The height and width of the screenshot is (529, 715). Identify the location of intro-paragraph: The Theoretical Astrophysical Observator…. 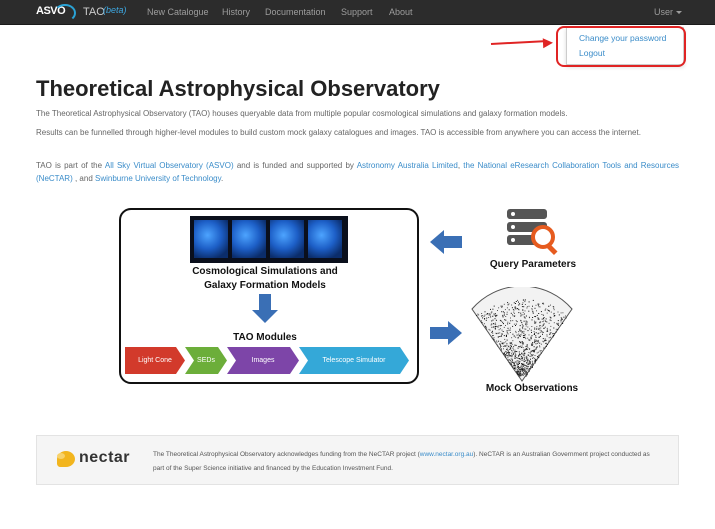
(302, 113).